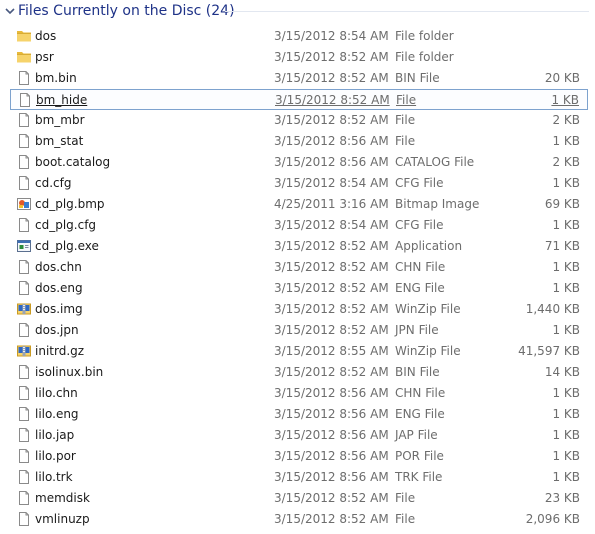 The height and width of the screenshot is (534, 595). What do you see at coordinates (416, 435) in the screenshot?
I see `file-type: JAP File` at bounding box center [416, 435].